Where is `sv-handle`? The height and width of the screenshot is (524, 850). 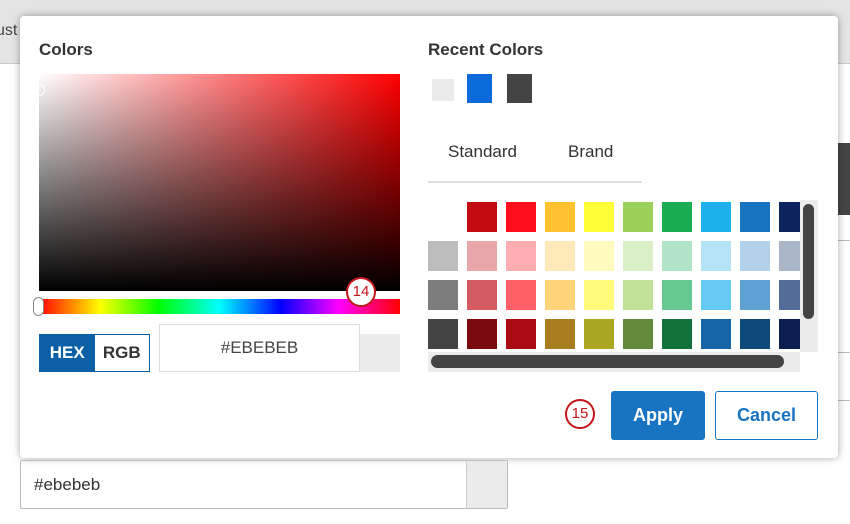 sv-handle is located at coordinates (39, 90).